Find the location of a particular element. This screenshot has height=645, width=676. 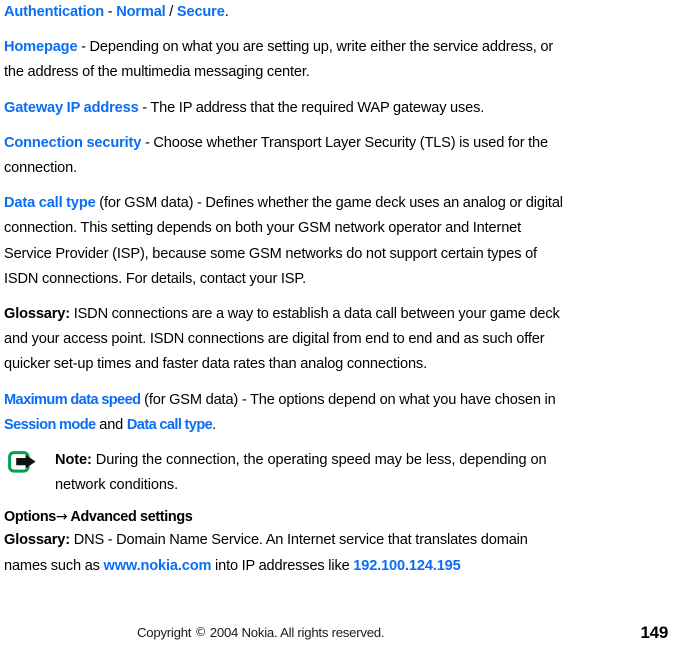

term-session-mode: Session mode is located at coordinates (50, 424).